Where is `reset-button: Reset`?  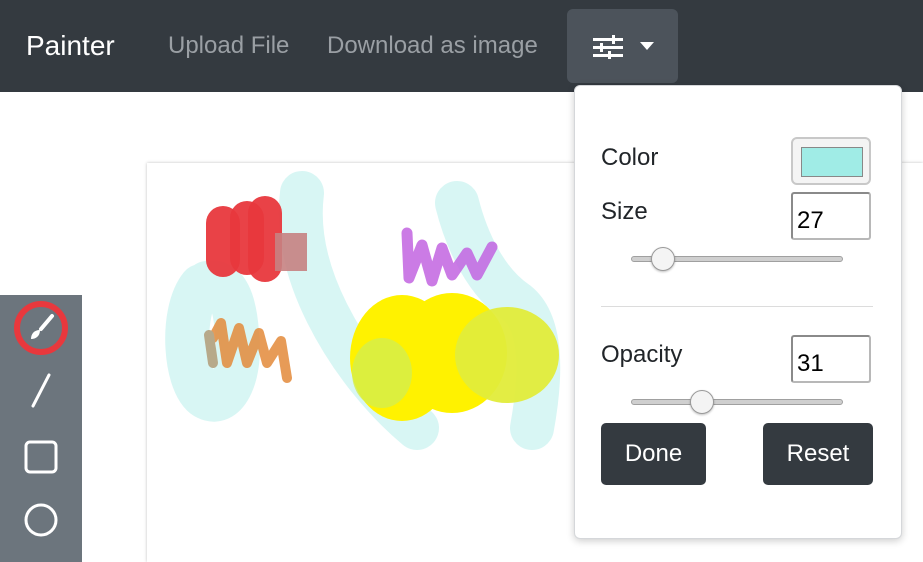 reset-button: Reset is located at coordinates (818, 454).